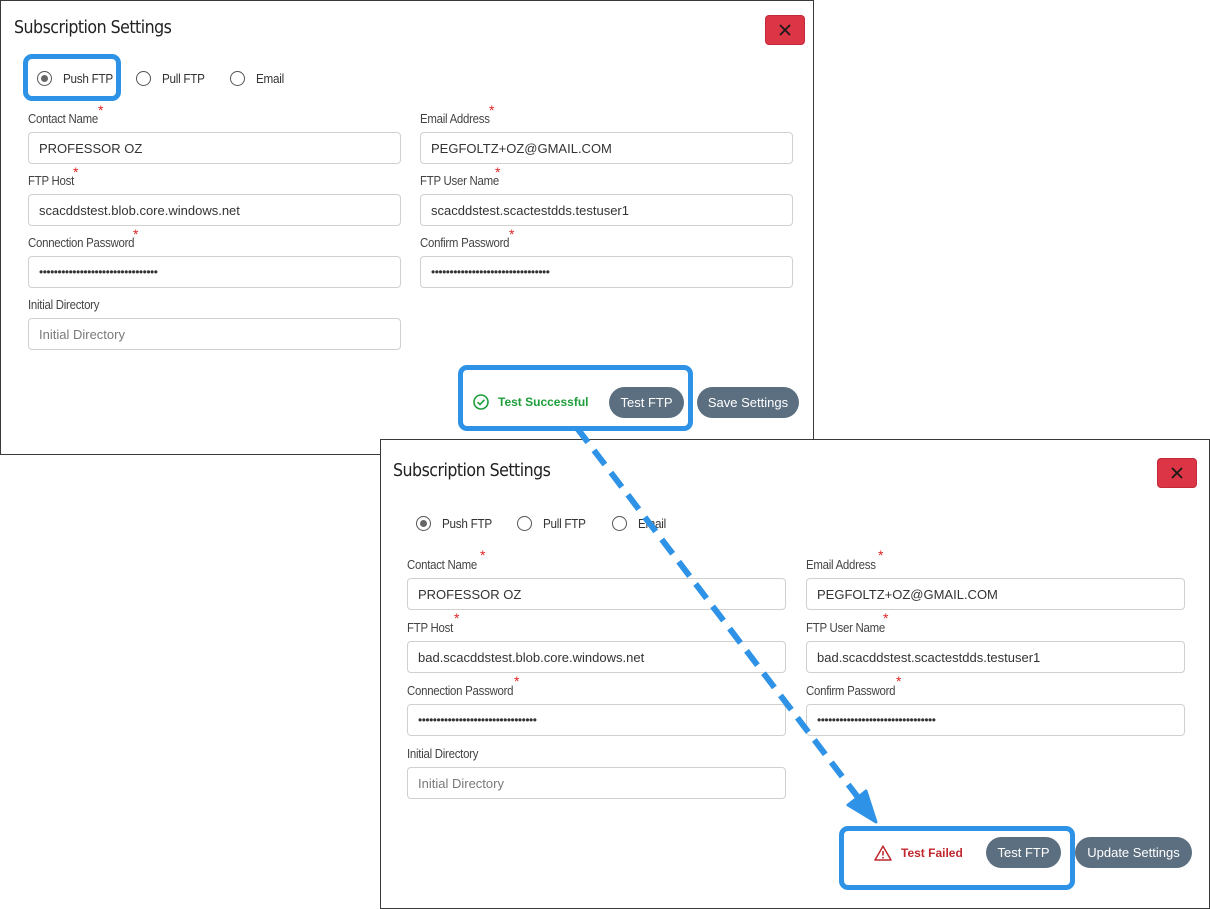  What do you see at coordinates (596, 657) in the screenshot?
I see `ftp-host-field: bad.scacddstest.blob.core.windows.net` at bounding box center [596, 657].